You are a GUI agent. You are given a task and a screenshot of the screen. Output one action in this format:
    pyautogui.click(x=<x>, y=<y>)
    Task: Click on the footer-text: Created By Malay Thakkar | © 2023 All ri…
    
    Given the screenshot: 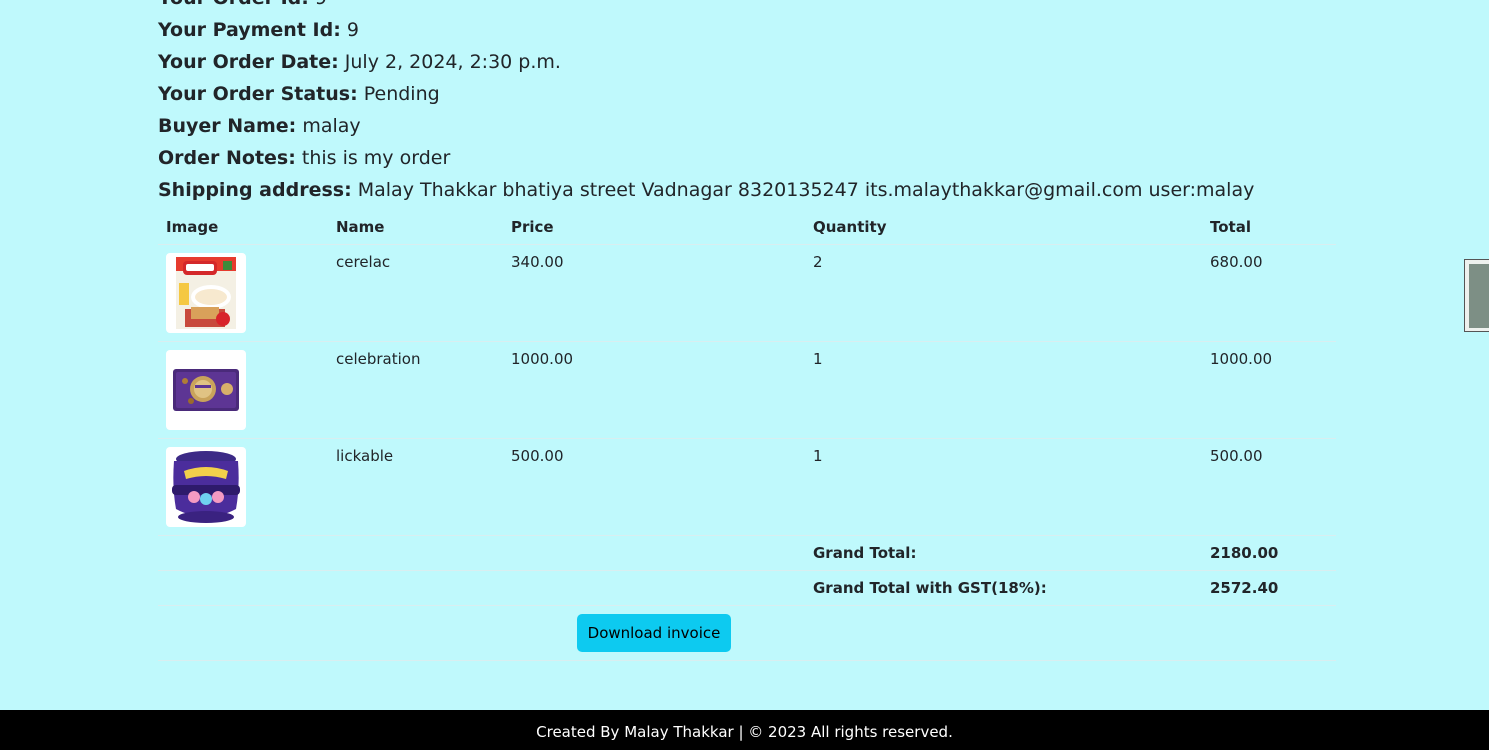 What is the action you would take?
    pyautogui.click(x=744, y=732)
    